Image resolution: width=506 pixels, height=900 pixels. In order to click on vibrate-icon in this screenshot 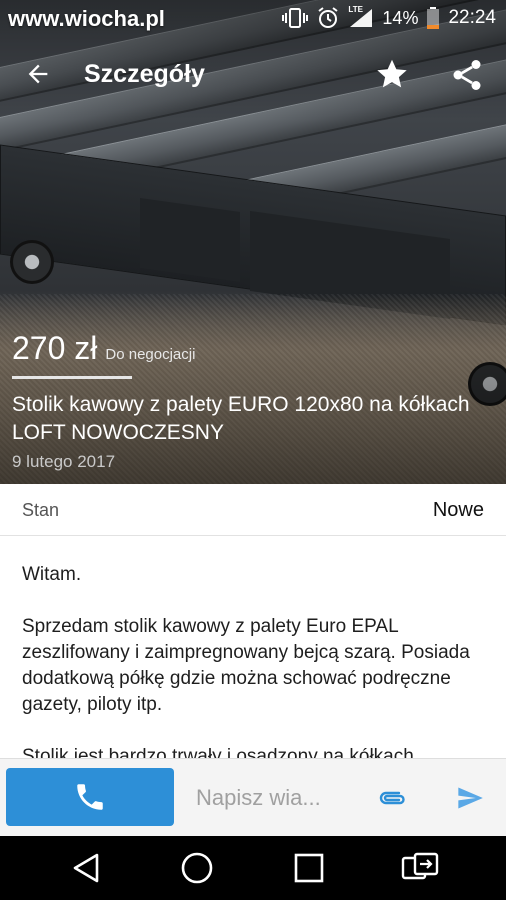, I will do `click(295, 18)`.